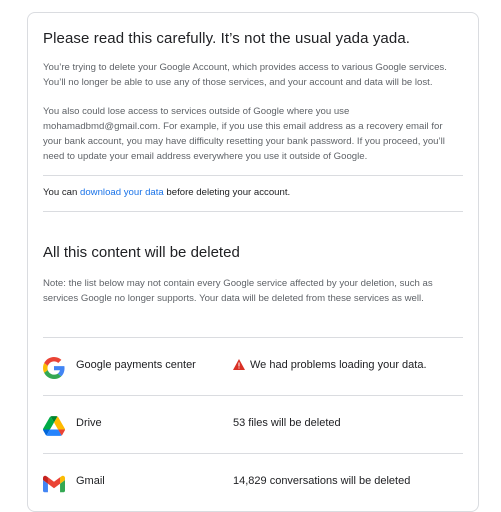 The height and width of the screenshot is (512, 501). Describe the element at coordinates (54, 484) in the screenshot. I see `gmail-icon` at that location.